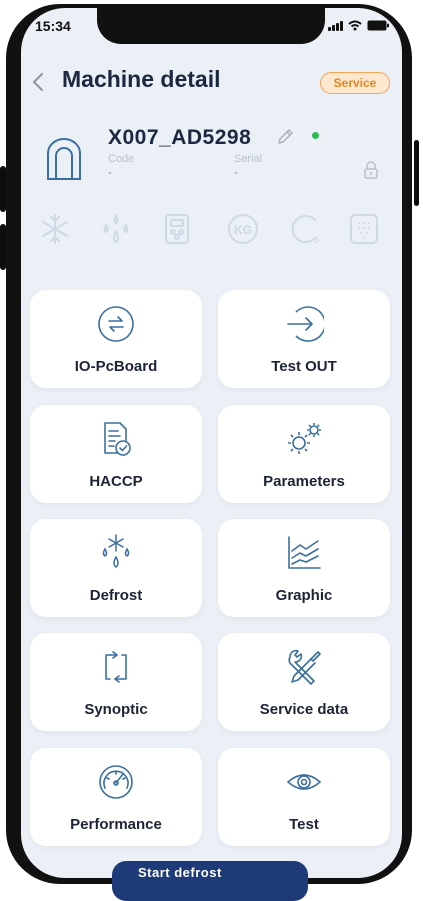 The image size is (423, 901). What do you see at coordinates (116, 824) in the screenshot?
I see `tile-label: Performance` at bounding box center [116, 824].